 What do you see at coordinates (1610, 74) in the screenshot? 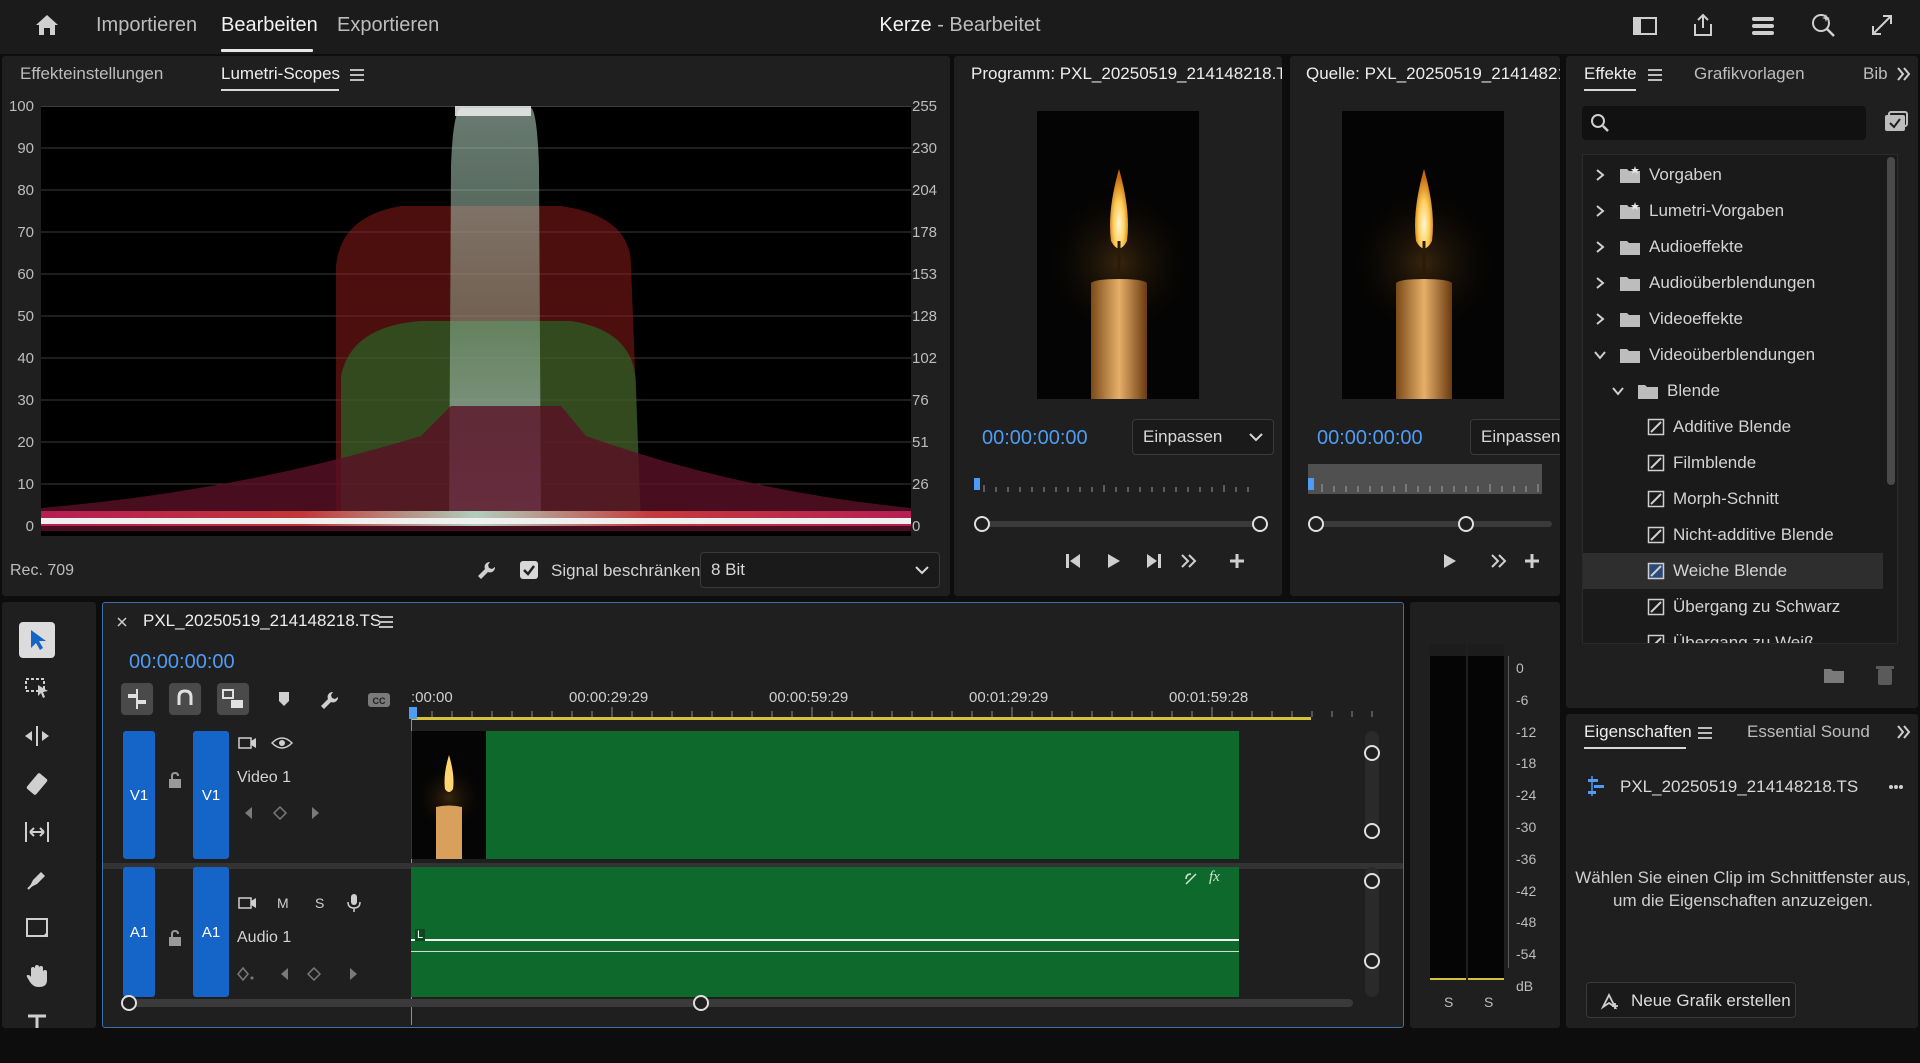
I see `tab-effects: Effekte` at bounding box center [1610, 74].